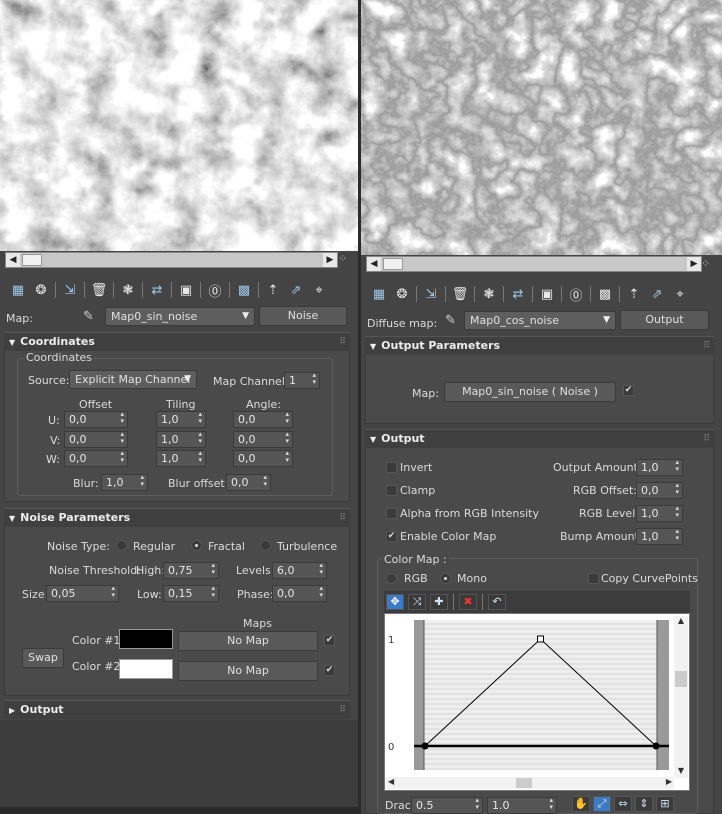  What do you see at coordinates (524, 783) in the screenshot?
I see `horizontal-scroll-thumb` at bounding box center [524, 783].